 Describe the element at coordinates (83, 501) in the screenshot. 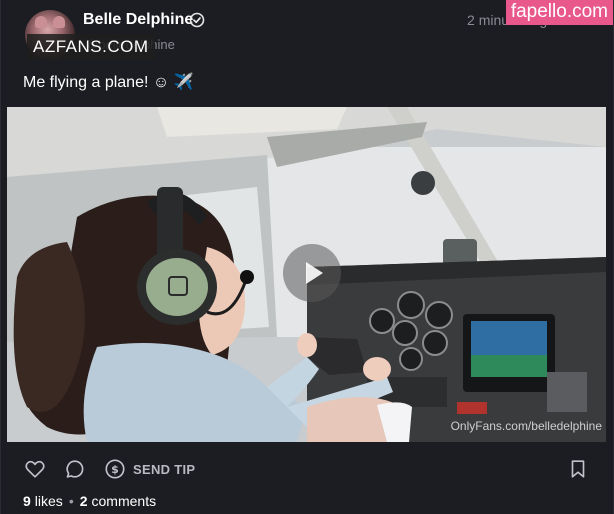

I see `comments-count: 2` at that location.